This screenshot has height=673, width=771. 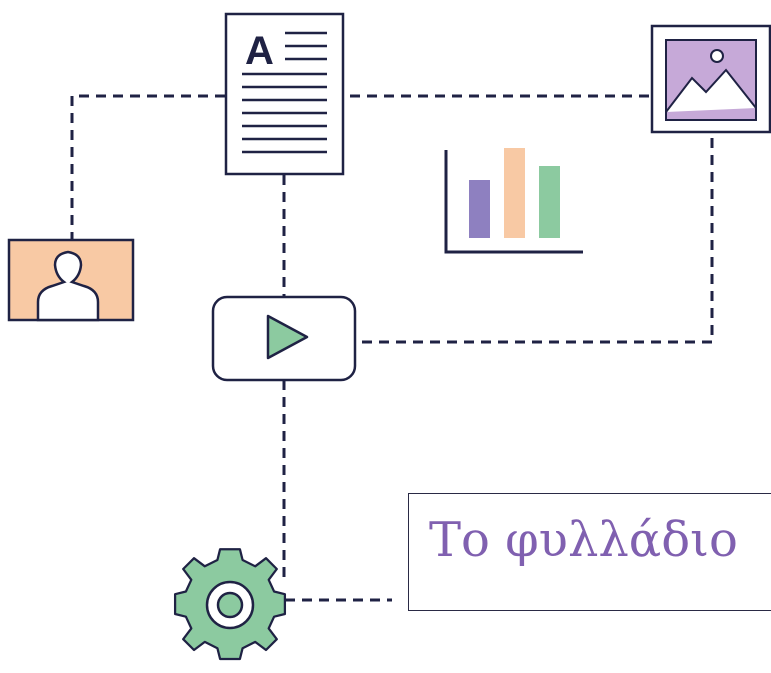 What do you see at coordinates (710, 79) in the screenshot?
I see `image-icon` at bounding box center [710, 79].